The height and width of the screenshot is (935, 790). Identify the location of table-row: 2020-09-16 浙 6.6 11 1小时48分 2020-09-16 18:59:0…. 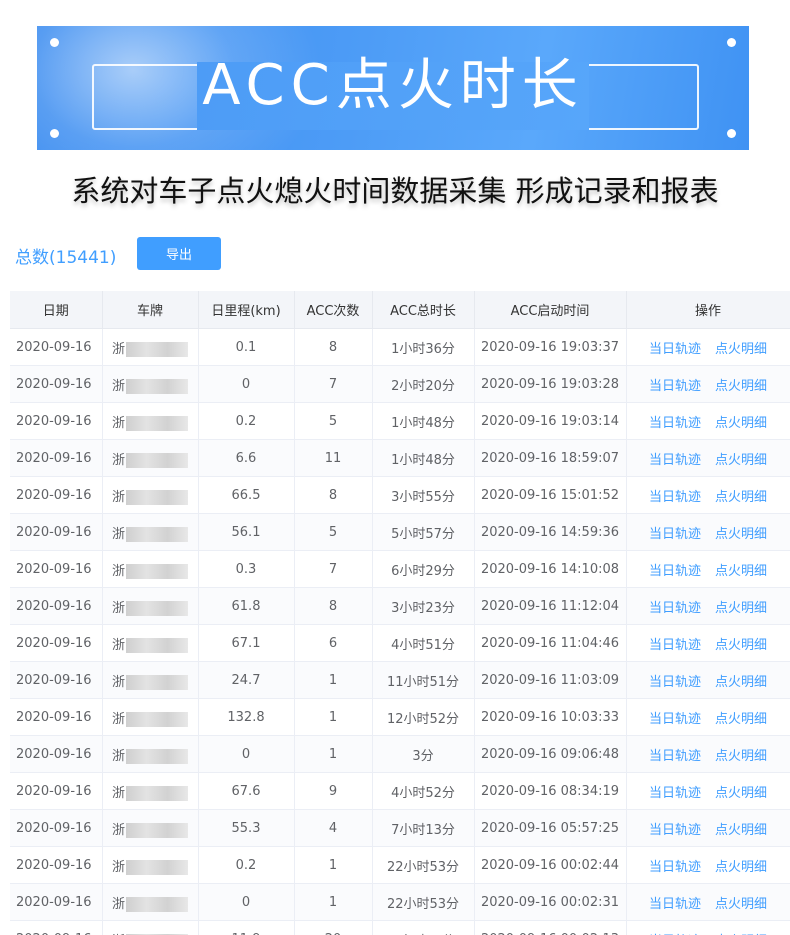
(400, 458).